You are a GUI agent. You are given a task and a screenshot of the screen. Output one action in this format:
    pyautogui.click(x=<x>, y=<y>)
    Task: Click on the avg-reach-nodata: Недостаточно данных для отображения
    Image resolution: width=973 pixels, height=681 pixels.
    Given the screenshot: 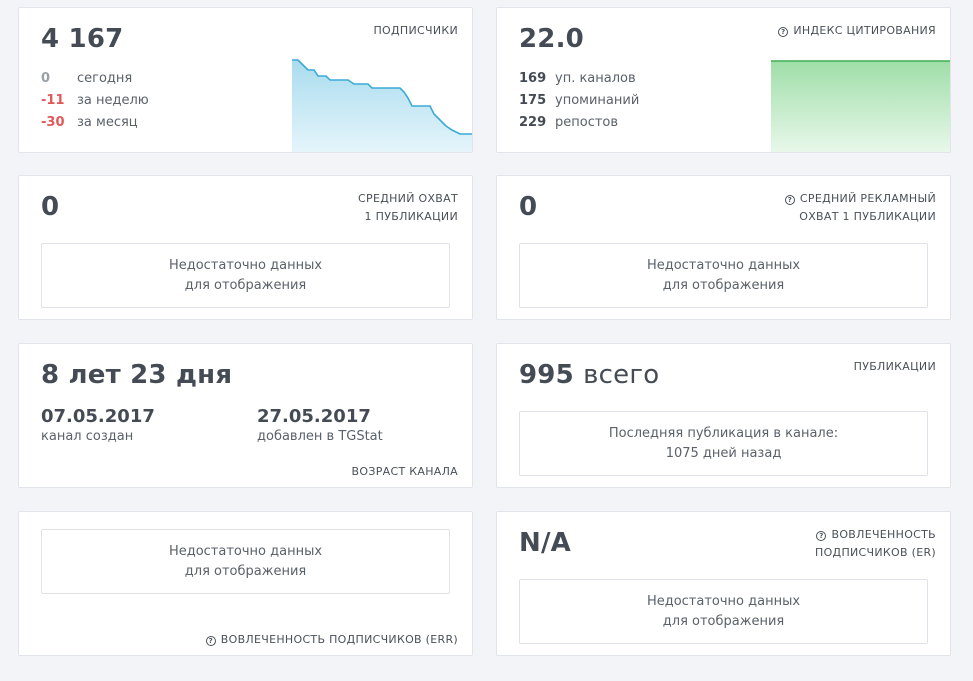 What is the action you would take?
    pyautogui.click(x=245, y=275)
    